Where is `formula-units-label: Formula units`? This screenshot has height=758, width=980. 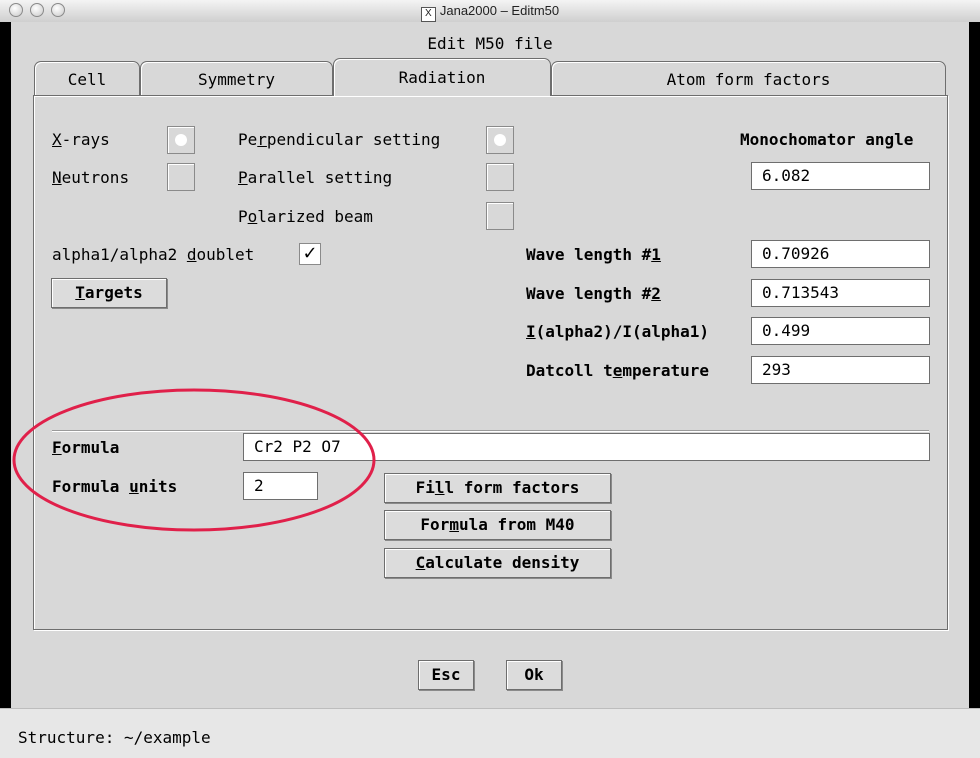
formula-units-label: Formula units is located at coordinates (115, 486).